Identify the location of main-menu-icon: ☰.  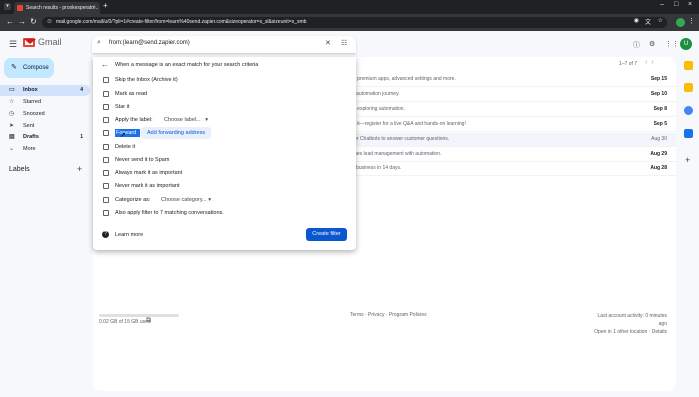
(13, 44).